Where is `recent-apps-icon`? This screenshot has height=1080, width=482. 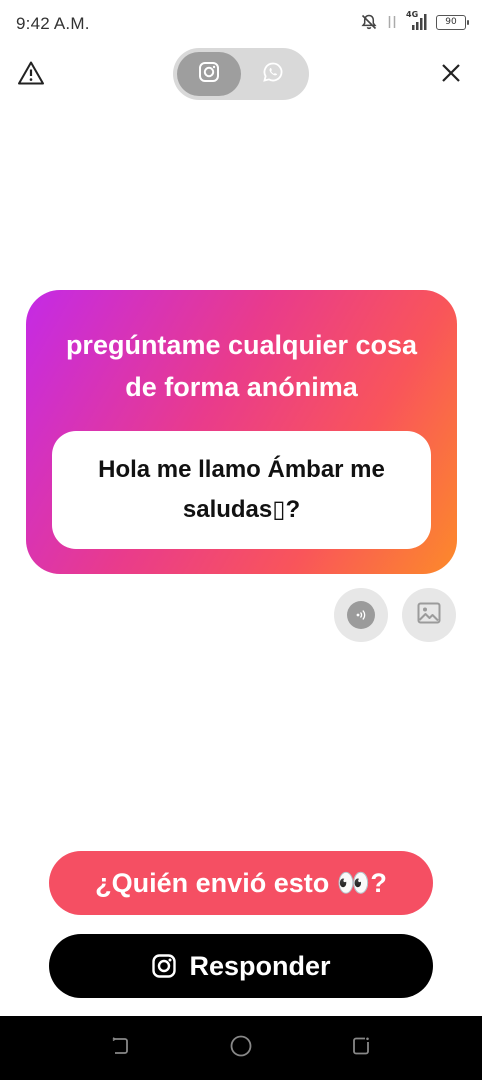 recent-apps-icon is located at coordinates (361, 1048).